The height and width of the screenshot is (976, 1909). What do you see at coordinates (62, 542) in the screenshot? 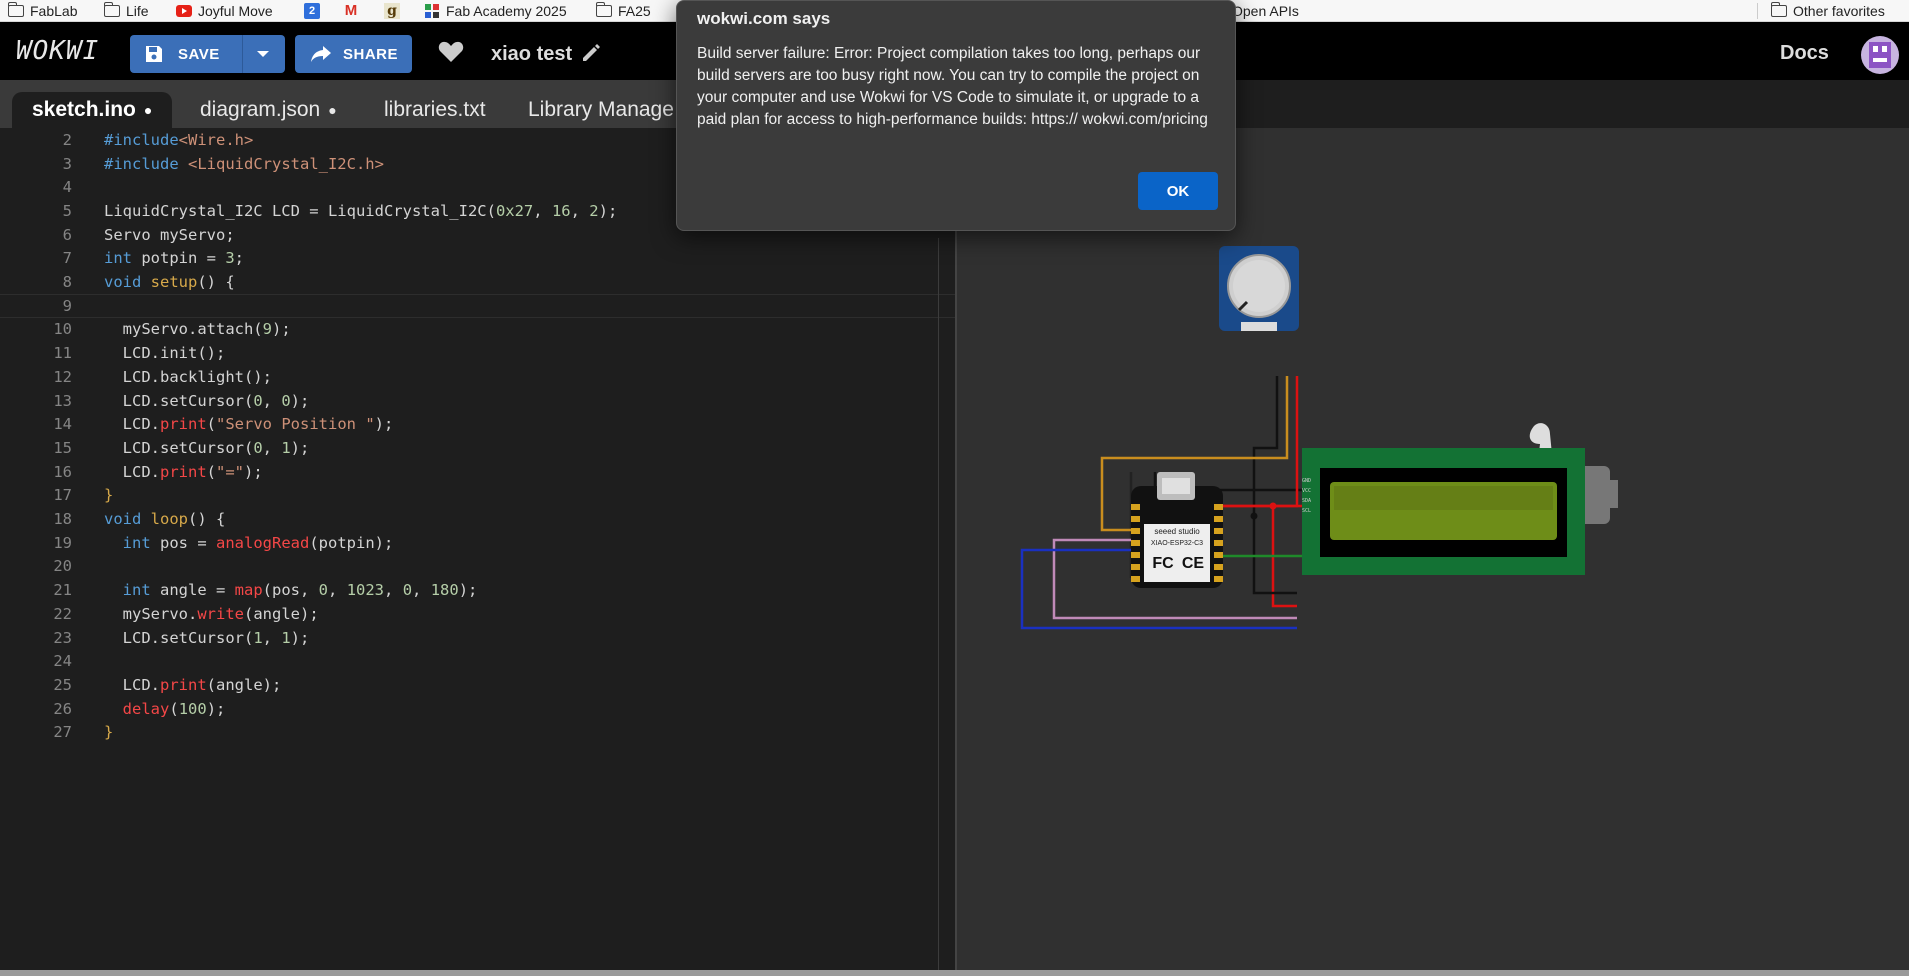
I see `line-number: 19` at bounding box center [62, 542].